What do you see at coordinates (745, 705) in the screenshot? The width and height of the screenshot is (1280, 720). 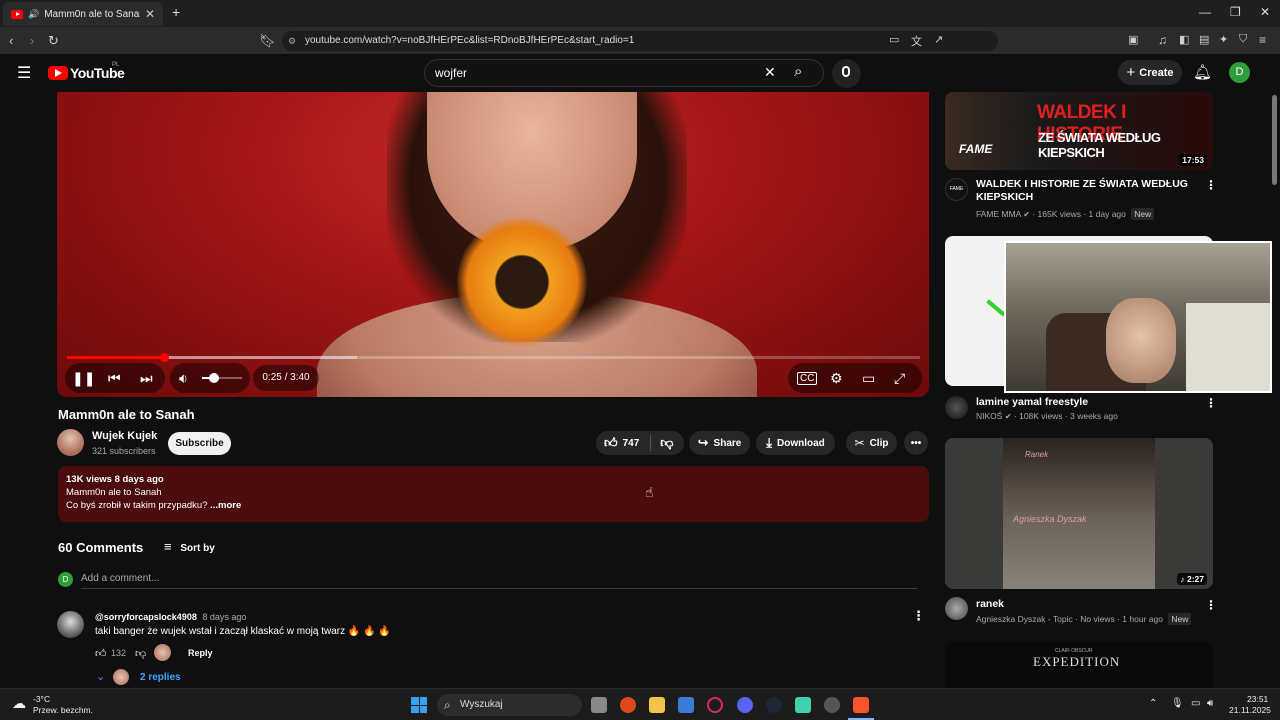 I see `discord-icon` at bounding box center [745, 705].